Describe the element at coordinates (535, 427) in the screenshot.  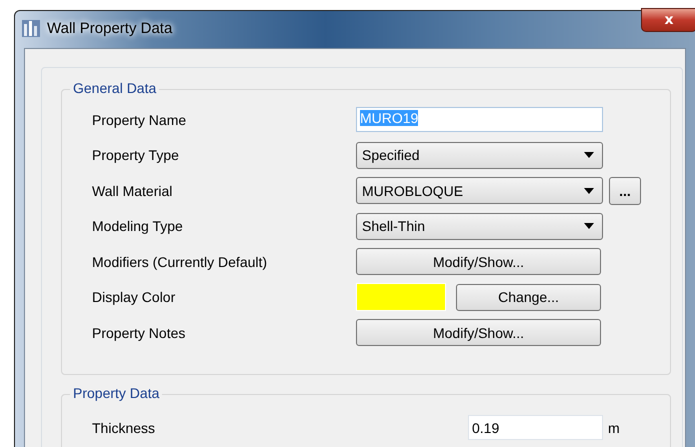
I see `text-field: 0.19` at that location.